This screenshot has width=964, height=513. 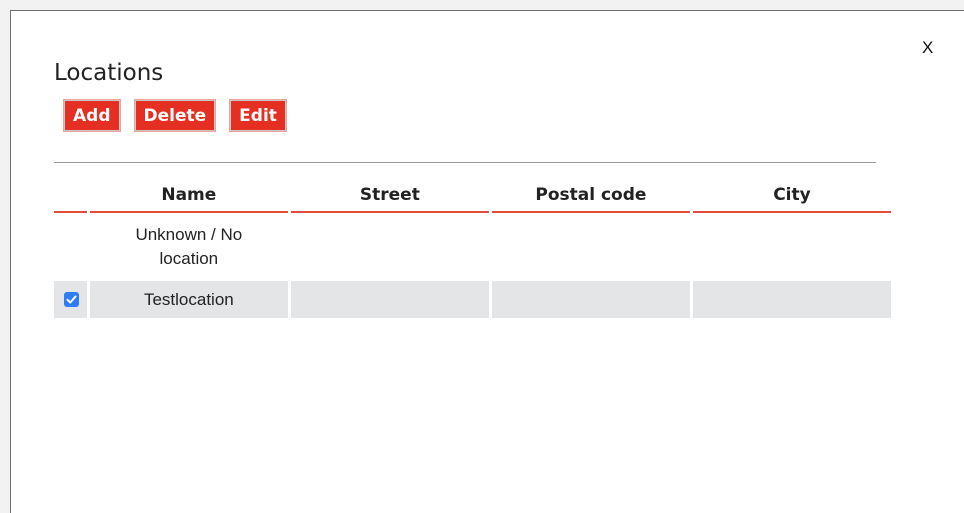 I want to click on table-header-row: Name Street Postal code City, so click(x=472, y=196).